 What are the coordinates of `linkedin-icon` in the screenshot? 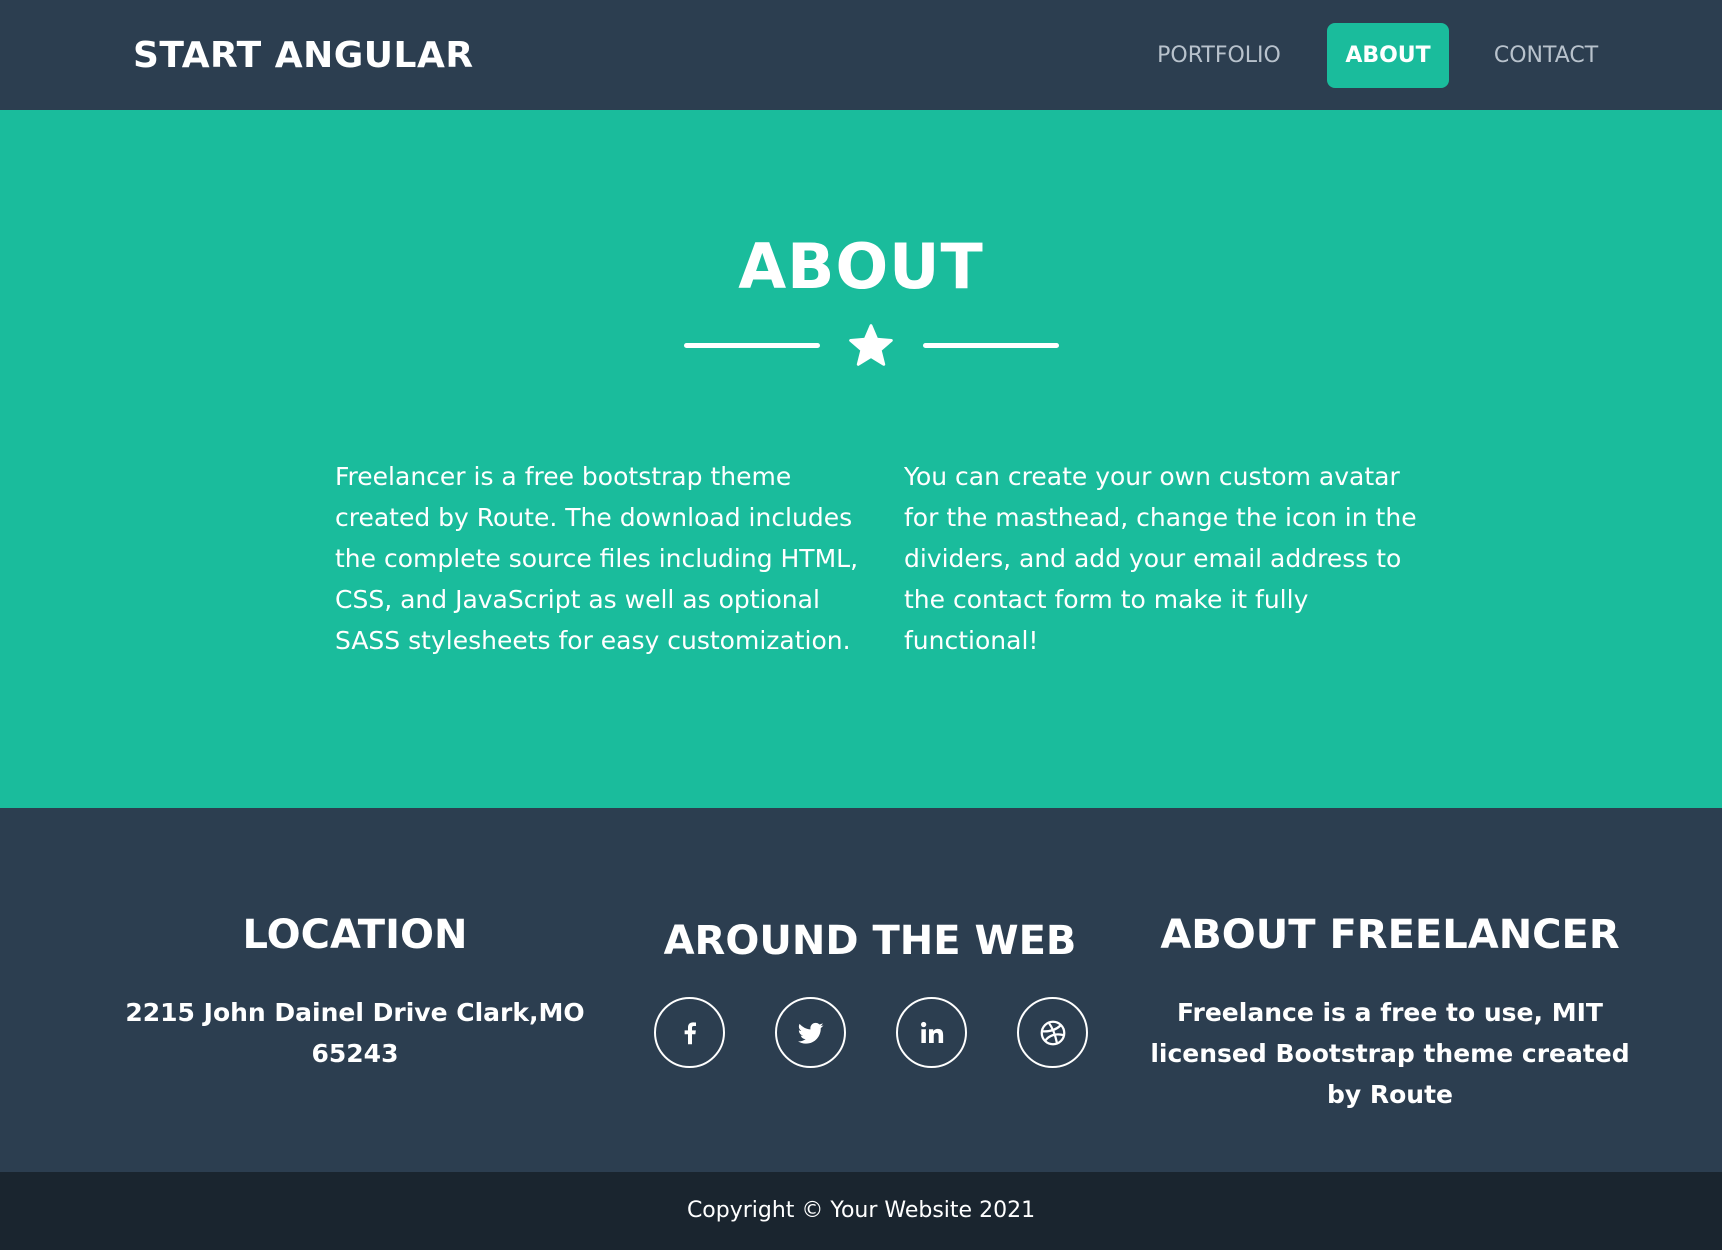 It's located at (931, 1032).